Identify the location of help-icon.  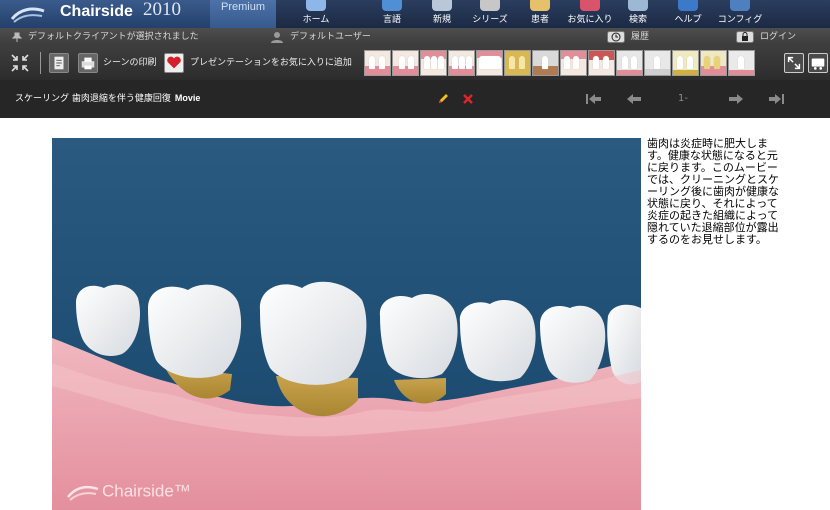
(688, 5).